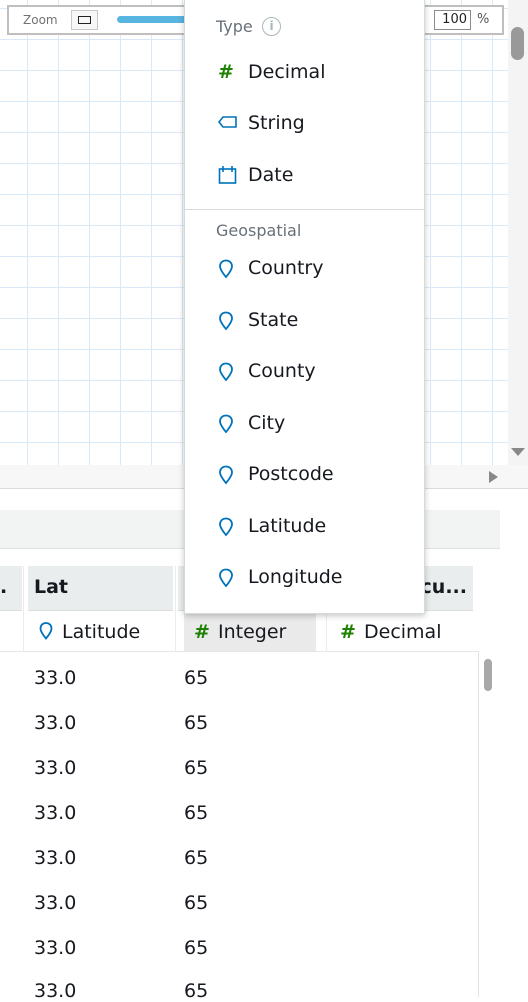 The width and height of the screenshot is (528, 1002). Describe the element at coordinates (11, 588) in the screenshot. I see `column-header-truncated: .` at that location.